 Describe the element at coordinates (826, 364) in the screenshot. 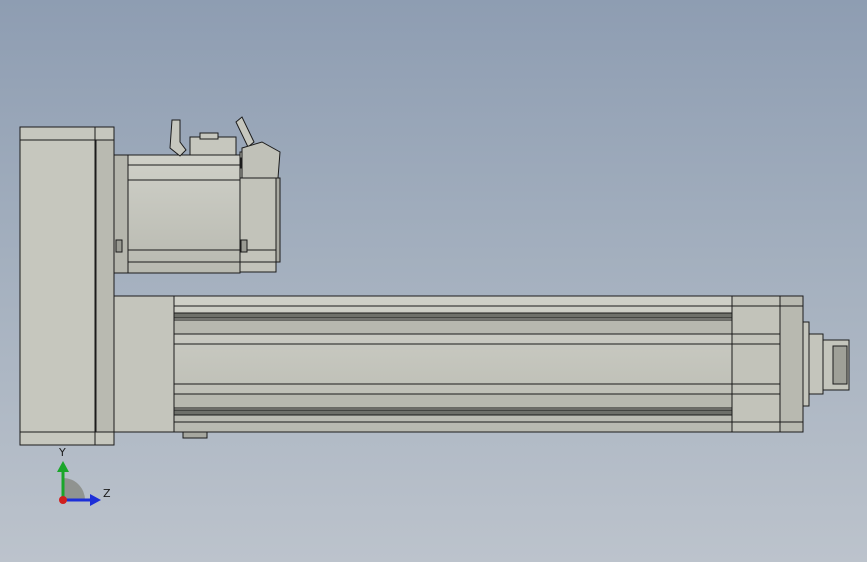

I see `rod-end` at that location.